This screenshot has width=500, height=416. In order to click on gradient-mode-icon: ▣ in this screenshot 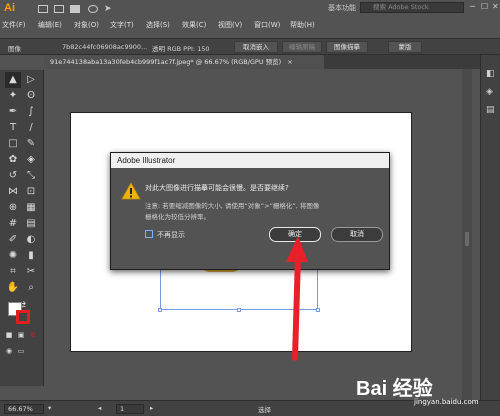, I will do `click(21, 335)`.